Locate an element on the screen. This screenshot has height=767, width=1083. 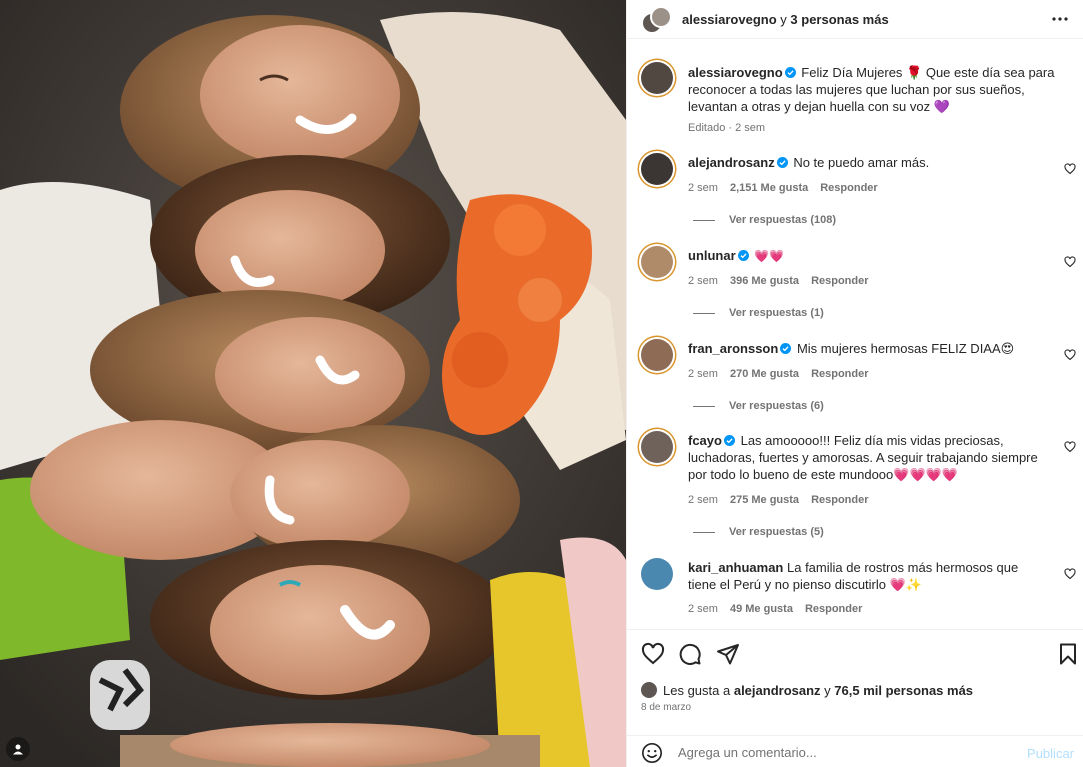
view-replies-button: Ver respuestas (6) is located at coordinates (758, 406).